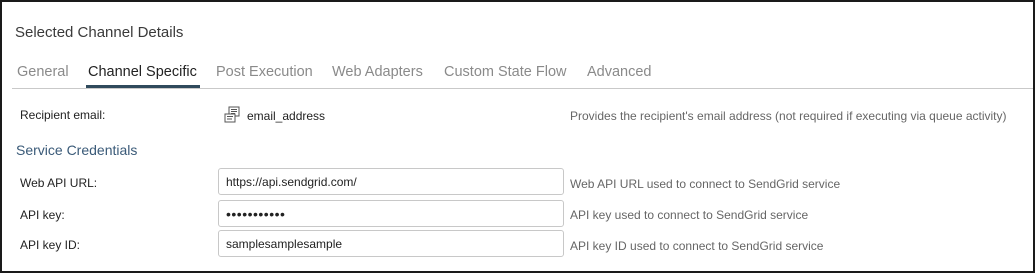 The width and height of the screenshot is (1035, 273). I want to click on tab-custom-state-flow: Custom State Flow, so click(505, 75).